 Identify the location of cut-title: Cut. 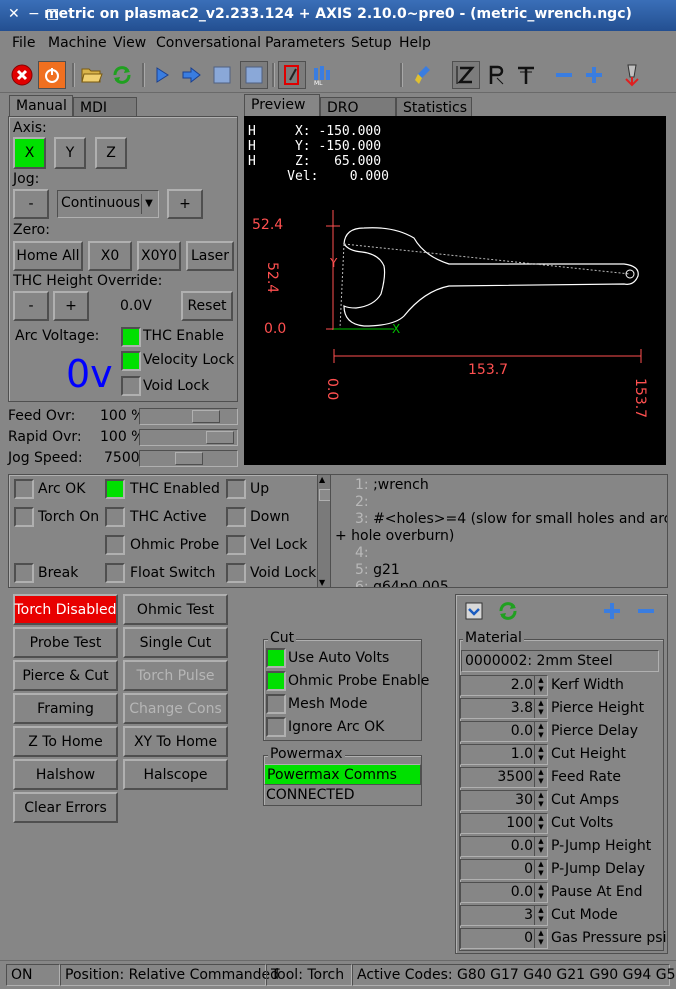
(282, 638).